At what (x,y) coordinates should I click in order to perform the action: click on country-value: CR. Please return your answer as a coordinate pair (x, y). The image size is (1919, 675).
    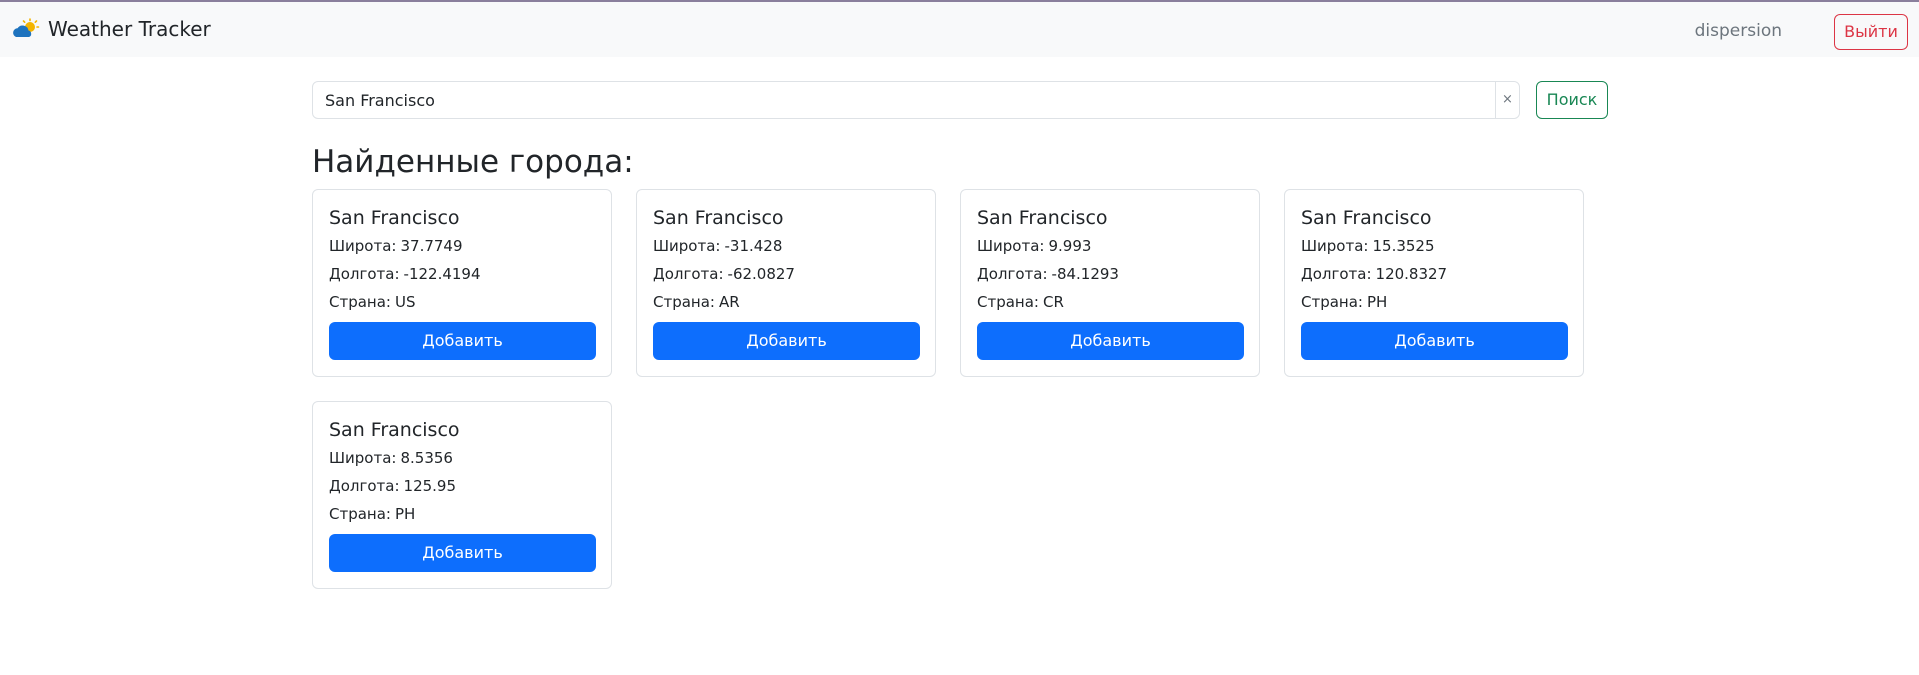
    Looking at the image, I should click on (1053, 302).